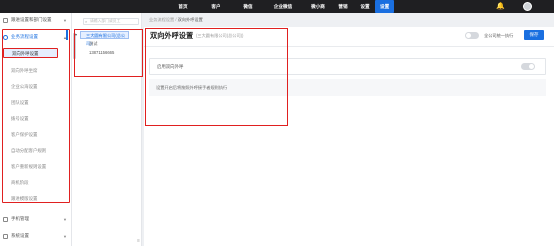  Describe the element at coordinates (5, 236) in the screenshot. I see `gear-icon` at that location.